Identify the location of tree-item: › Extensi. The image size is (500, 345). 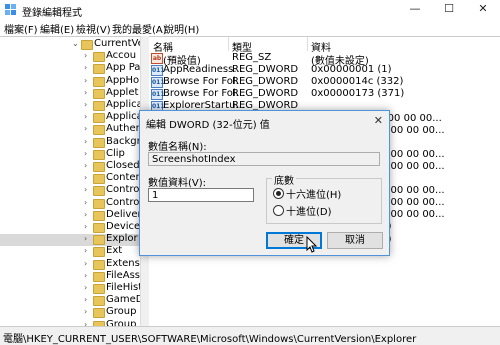
(70, 264).